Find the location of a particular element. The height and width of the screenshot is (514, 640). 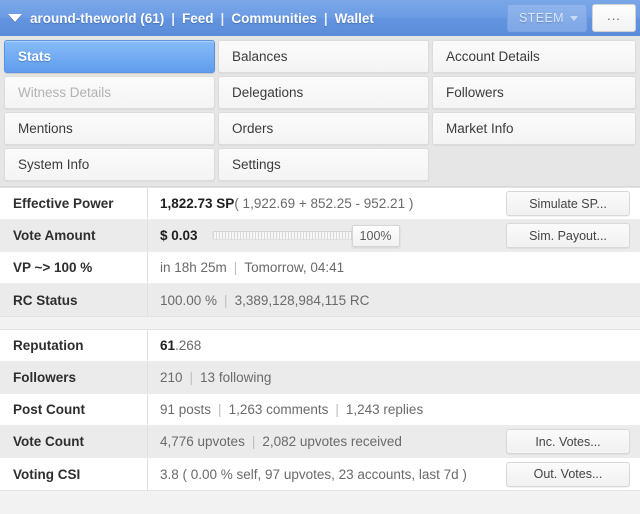

row-value-primary: 1,822.73 SP is located at coordinates (197, 203).